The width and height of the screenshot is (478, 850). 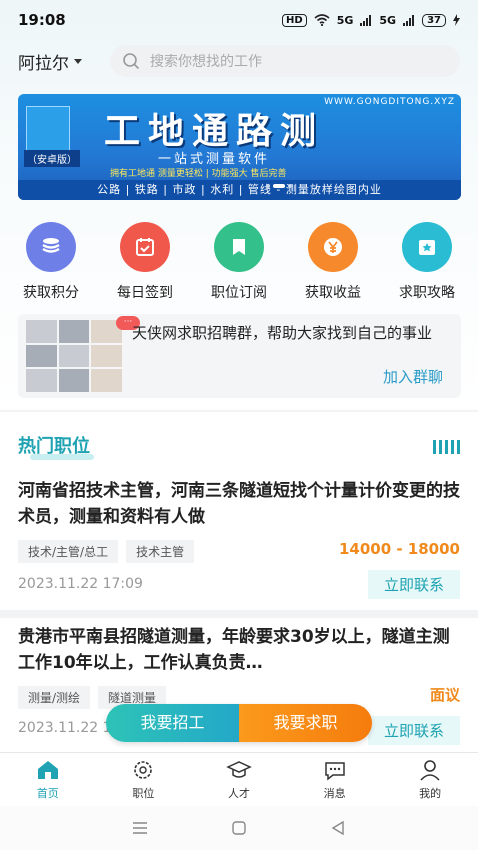 I want to click on tab-label: 消息, so click(x=334, y=793).